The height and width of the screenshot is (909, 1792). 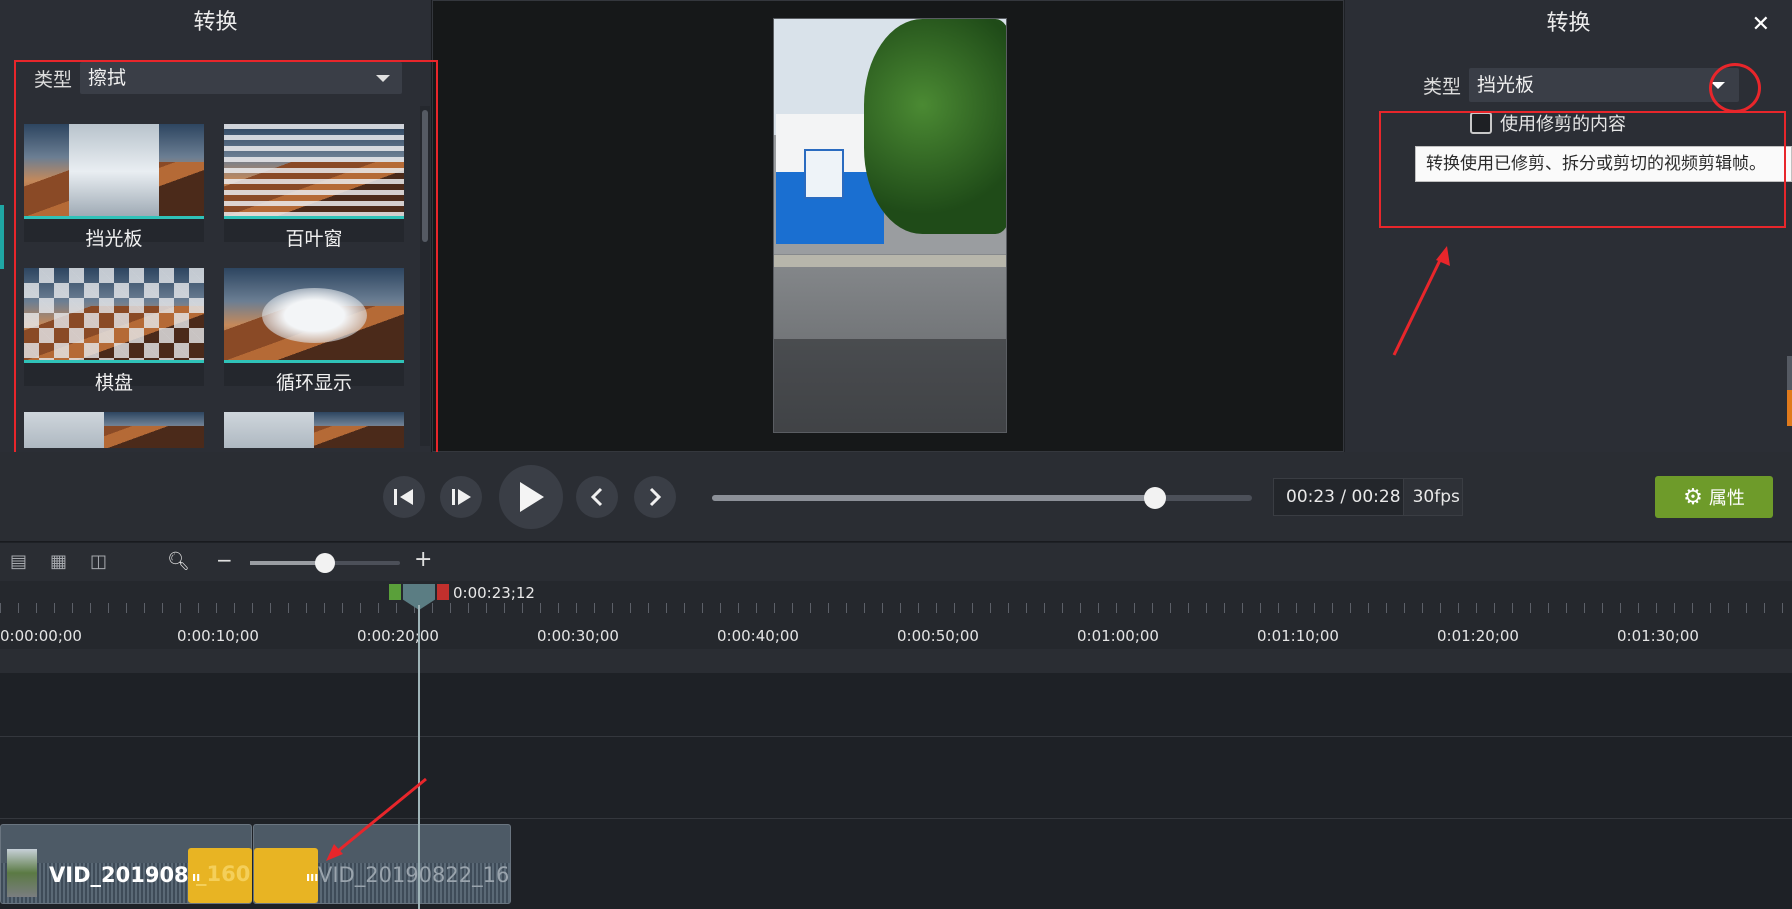 What do you see at coordinates (1481, 123) in the screenshot?
I see `use-trimmed-checkbox` at bounding box center [1481, 123].